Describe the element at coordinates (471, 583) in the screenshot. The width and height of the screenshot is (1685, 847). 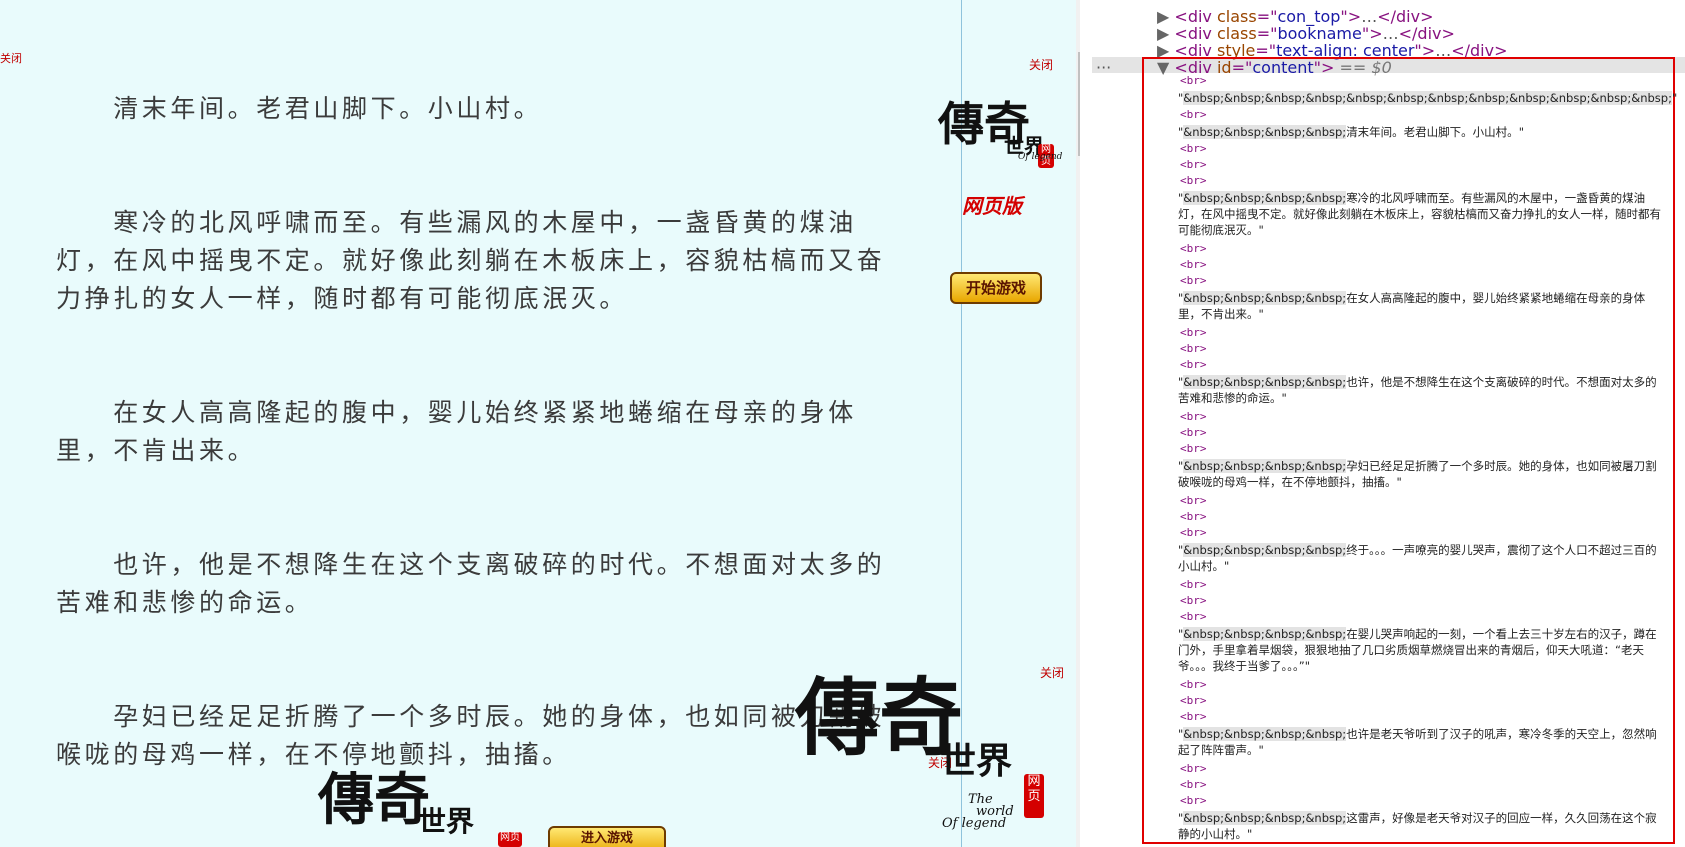
I see `paragraph-4: 也许，他是不想降生在这个支离破碎的时代。不想面对太多的苦难和悲惨的命运。` at that location.